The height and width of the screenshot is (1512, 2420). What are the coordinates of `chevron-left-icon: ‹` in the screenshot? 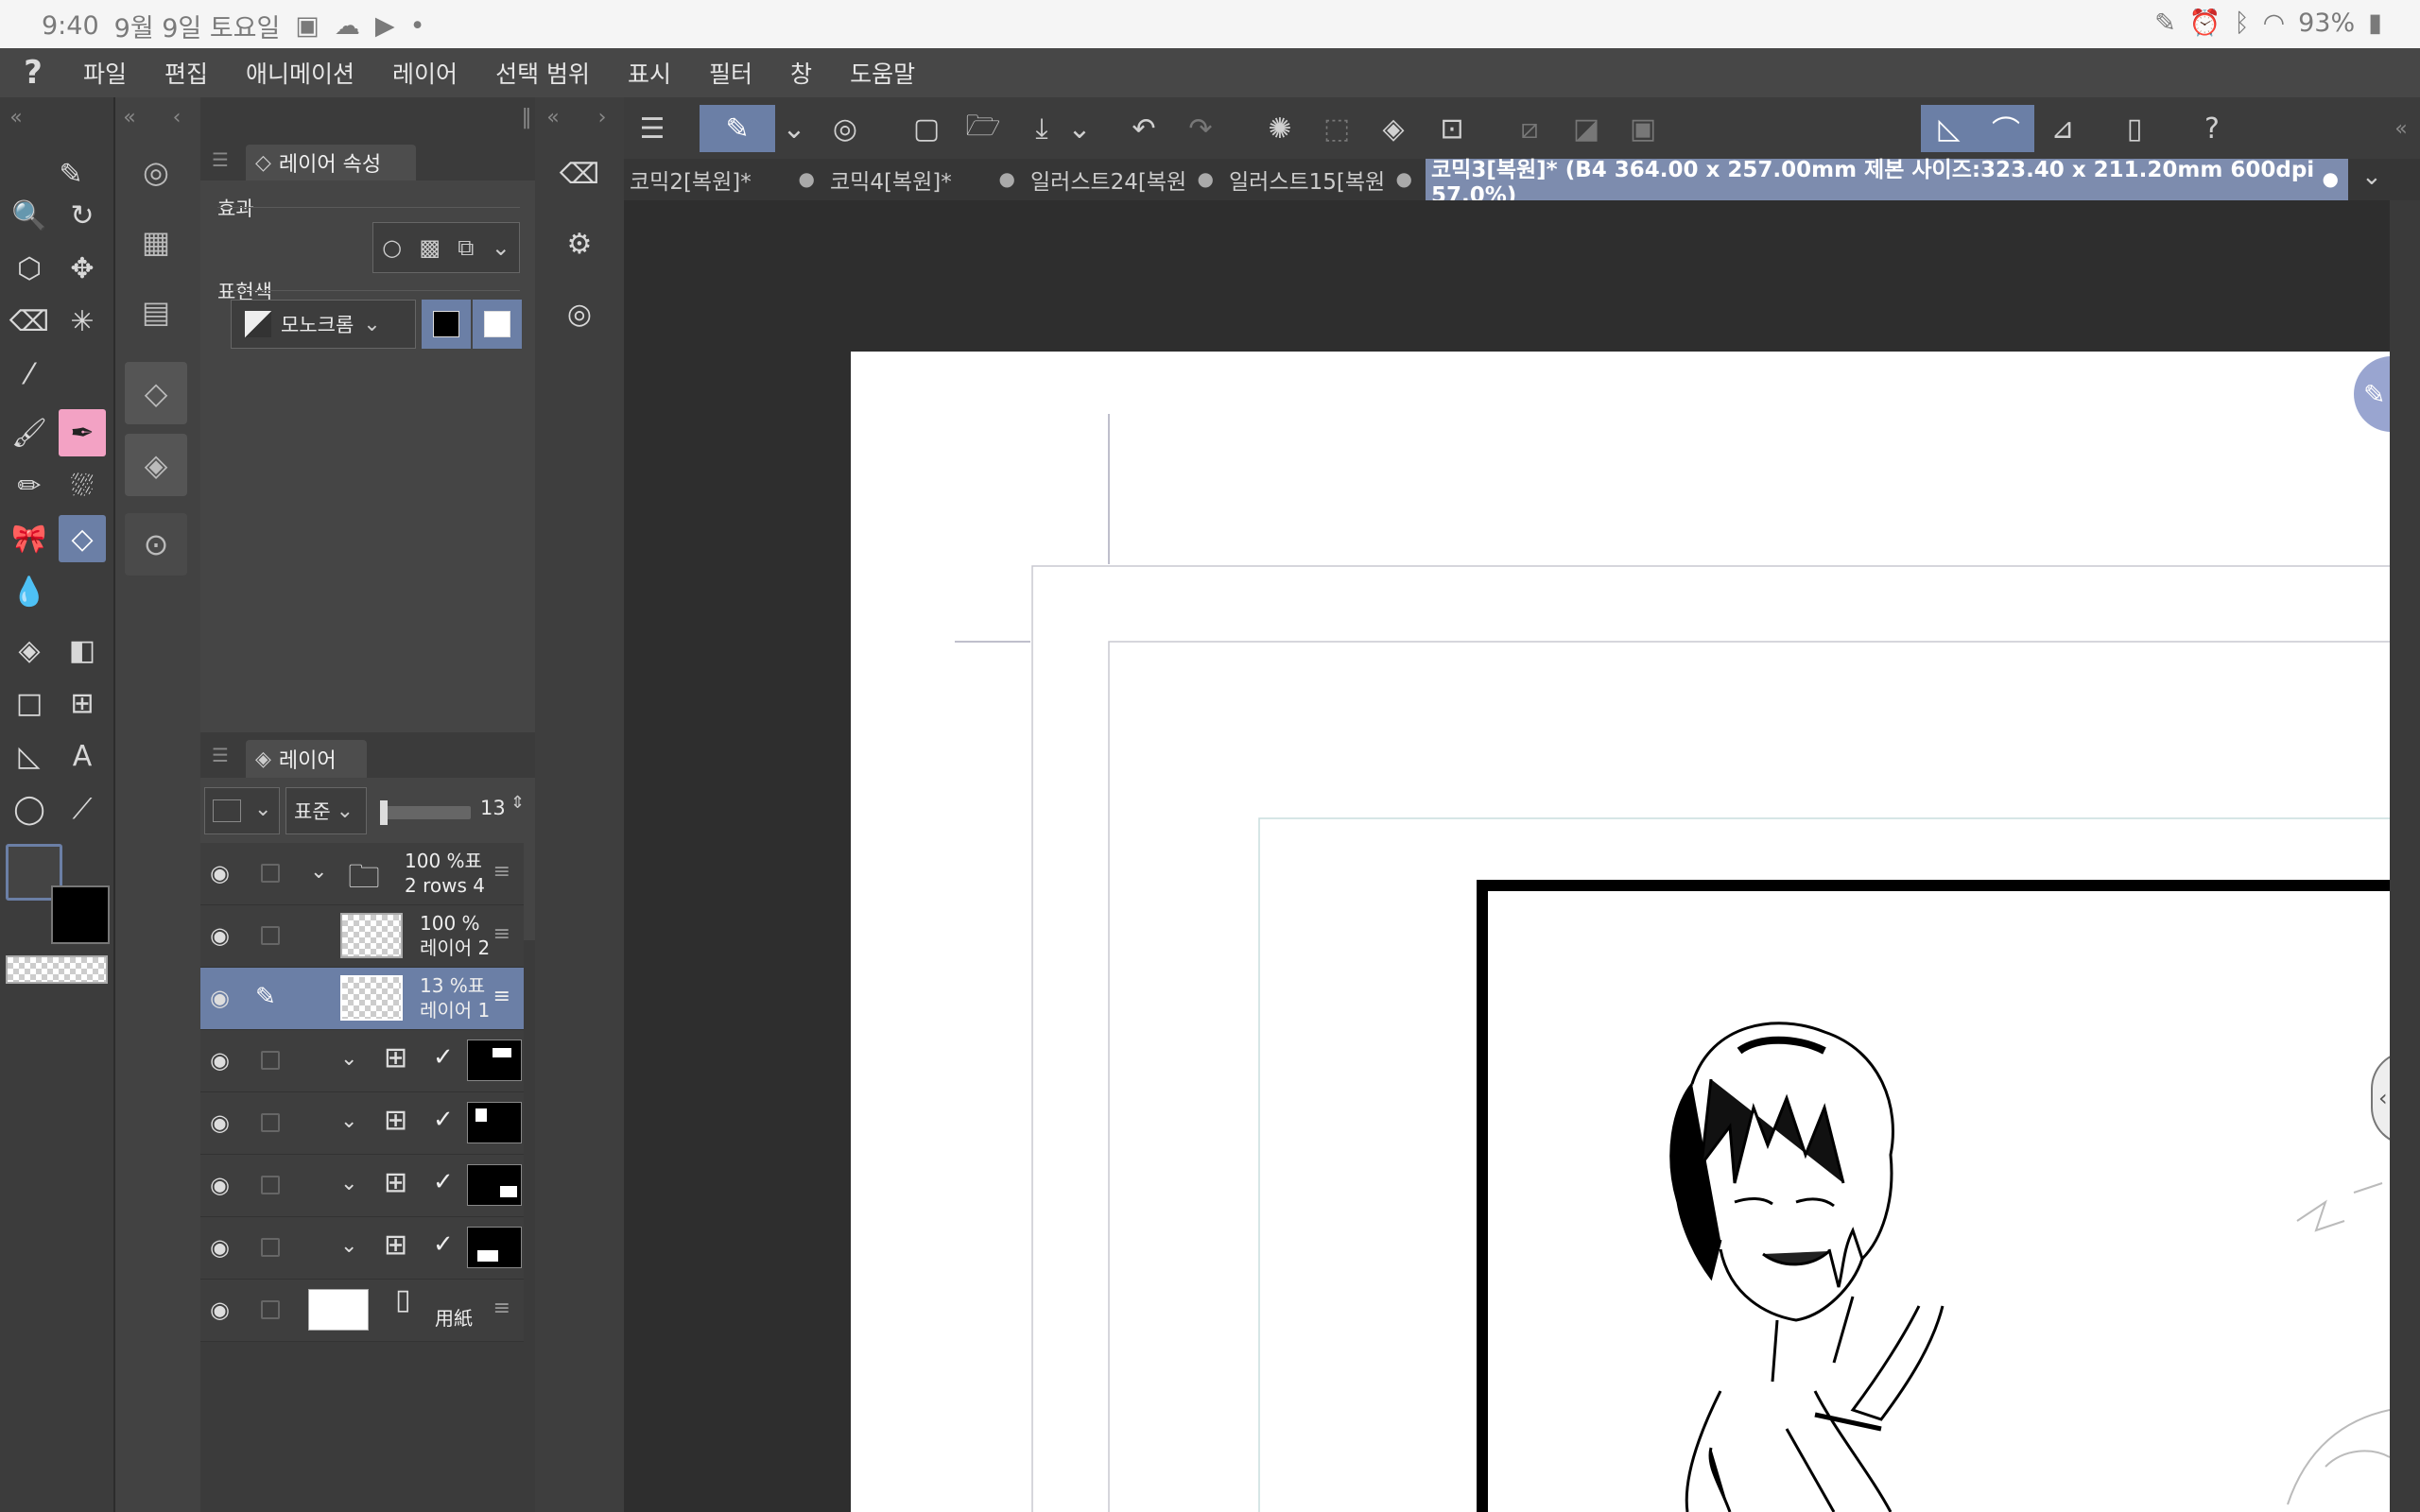 It's located at (177, 117).